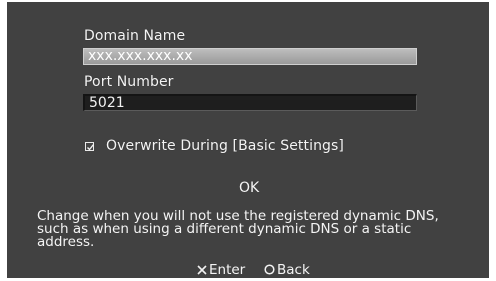 The height and width of the screenshot is (281, 496). Describe the element at coordinates (135, 36) in the screenshot. I see `domain-name-label: Domain Name` at that location.